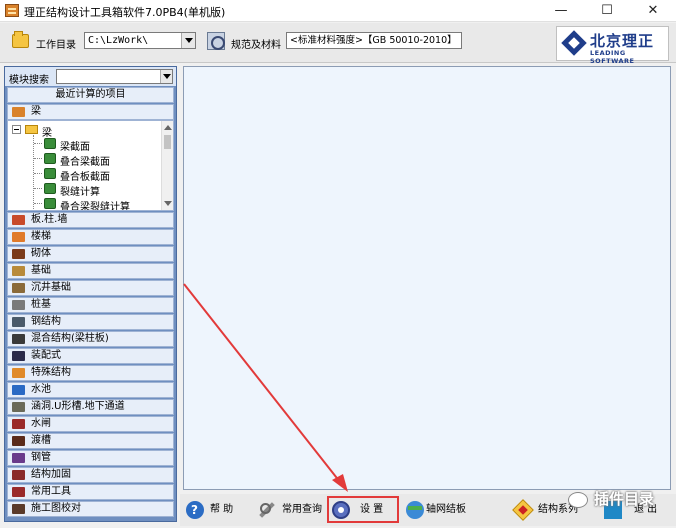 This screenshot has width=676, height=528. What do you see at coordinates (18, 322) in the screenshot?
I see `steel-icon` at bounding box center [18, 322].